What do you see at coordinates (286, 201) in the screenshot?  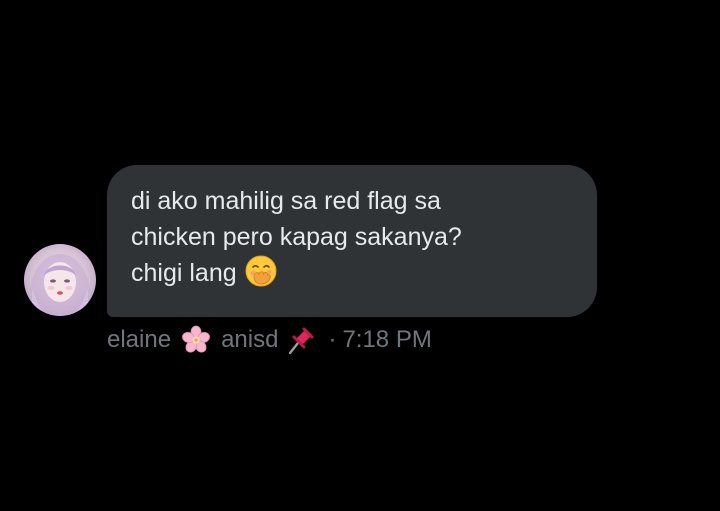 I see `message-line-1: di ako mahilig sa red flag sa` at bounding box center [286, 201].